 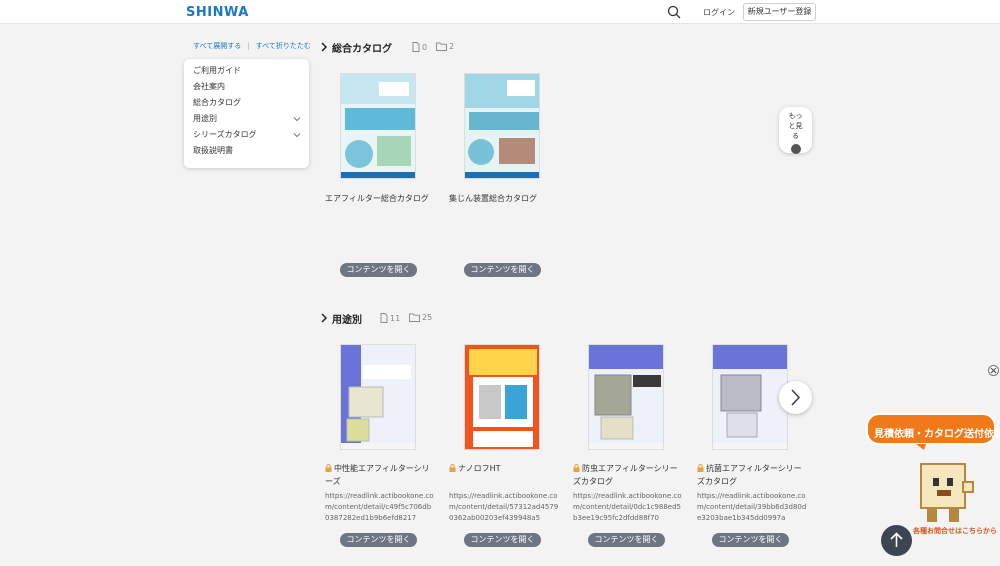 I want to click on chevron-right-circle-icon, so click(x=795, y=149).